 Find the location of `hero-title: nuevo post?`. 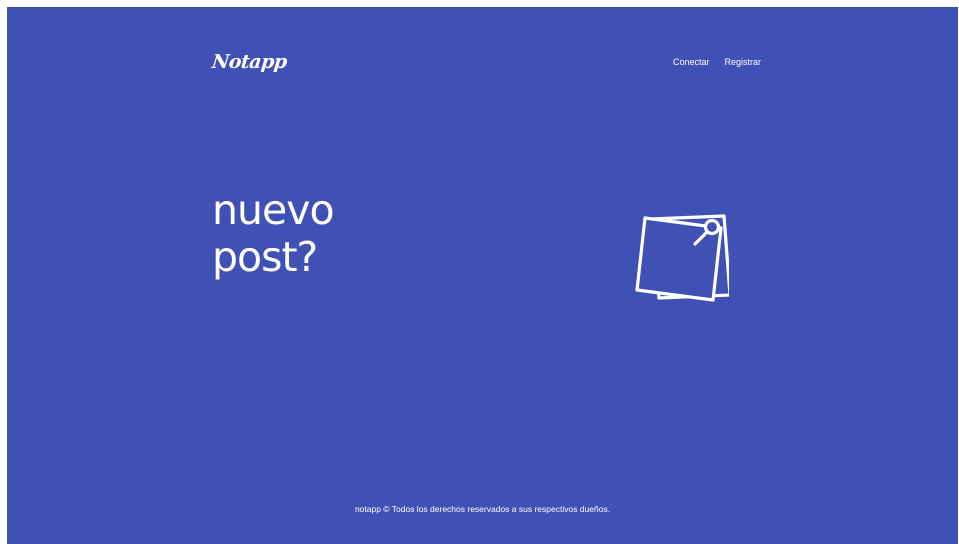

hero-title: nuevo post? is located at coordinates (273, 233).